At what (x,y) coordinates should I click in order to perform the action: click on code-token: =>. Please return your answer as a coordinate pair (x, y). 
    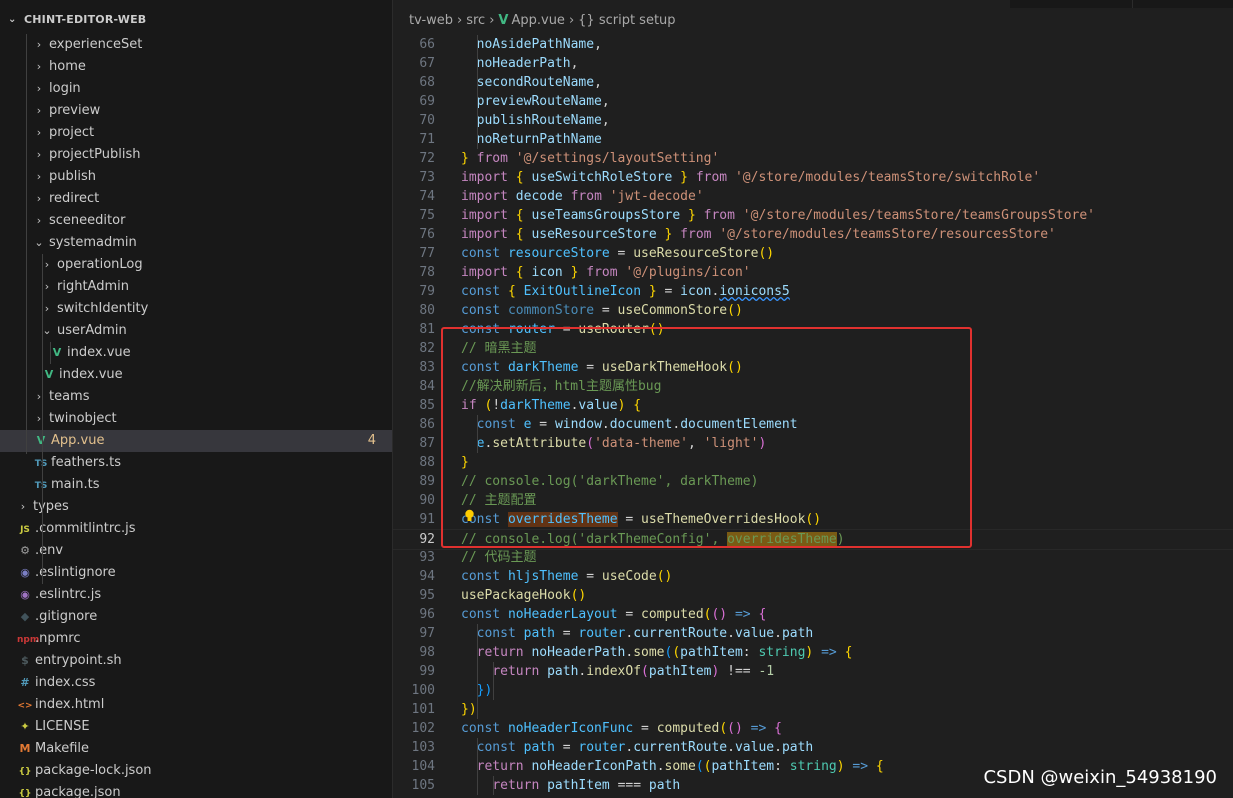
    Looking at the image, I should click on (860, 766).